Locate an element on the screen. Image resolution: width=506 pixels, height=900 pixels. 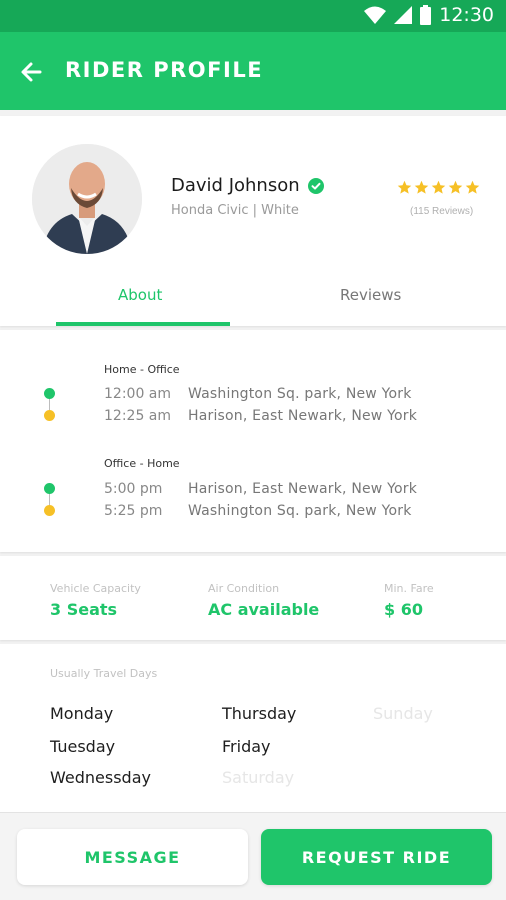
capacity-value: 3 Seats is located at coordinates (84, 609).